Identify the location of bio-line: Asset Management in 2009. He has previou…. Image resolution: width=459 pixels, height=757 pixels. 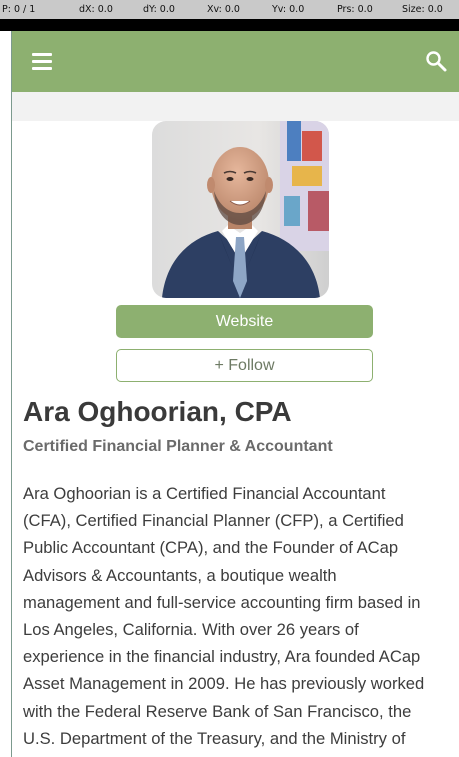
(224, 684).